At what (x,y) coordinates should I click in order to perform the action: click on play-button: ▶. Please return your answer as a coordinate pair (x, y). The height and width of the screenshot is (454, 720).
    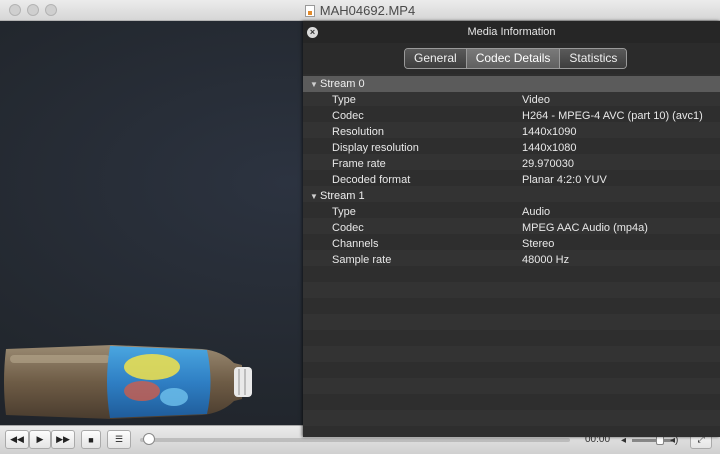
    Looking at the image, I should click on (40, 439).